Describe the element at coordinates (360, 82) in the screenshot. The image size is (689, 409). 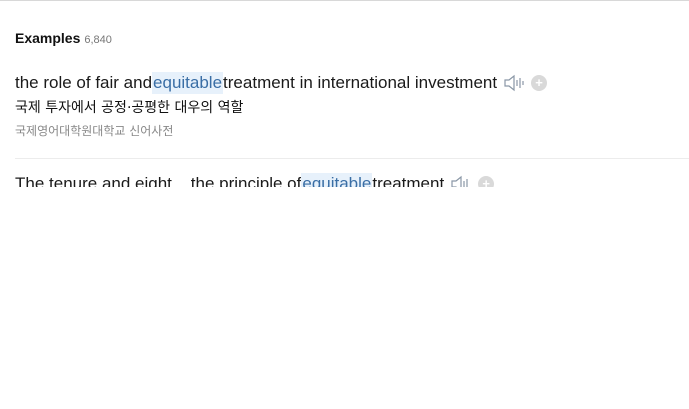
I see `sentence-text-post: treatment in international investment` at that location.